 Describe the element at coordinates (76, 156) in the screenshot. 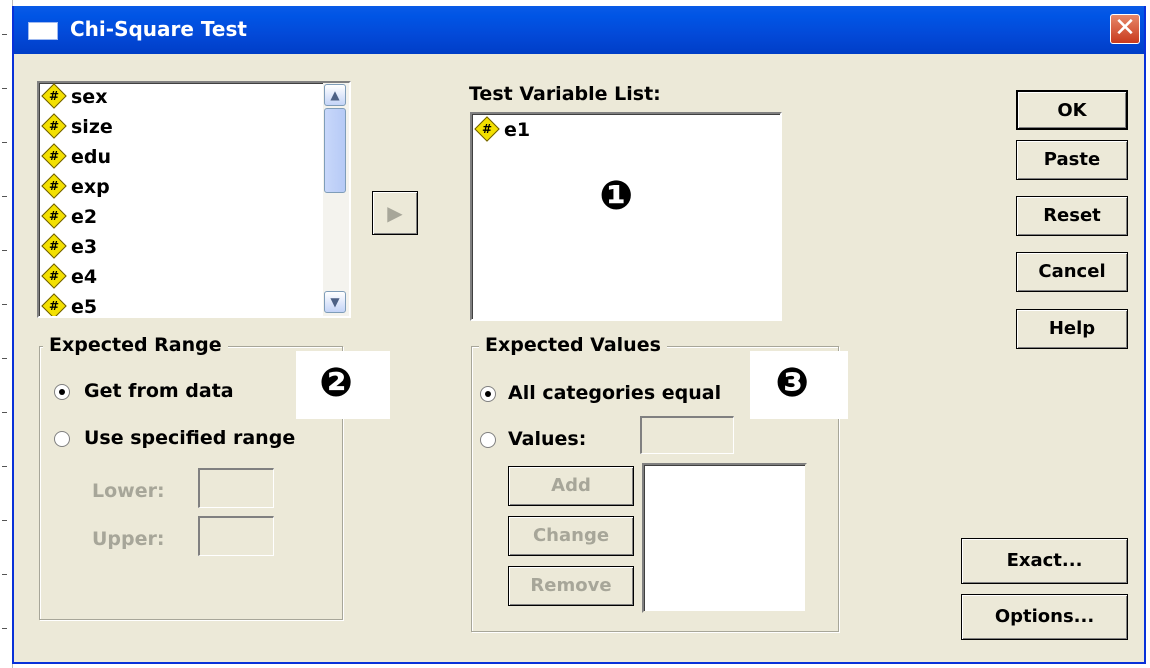

I see `list-item: # edu` at that location.